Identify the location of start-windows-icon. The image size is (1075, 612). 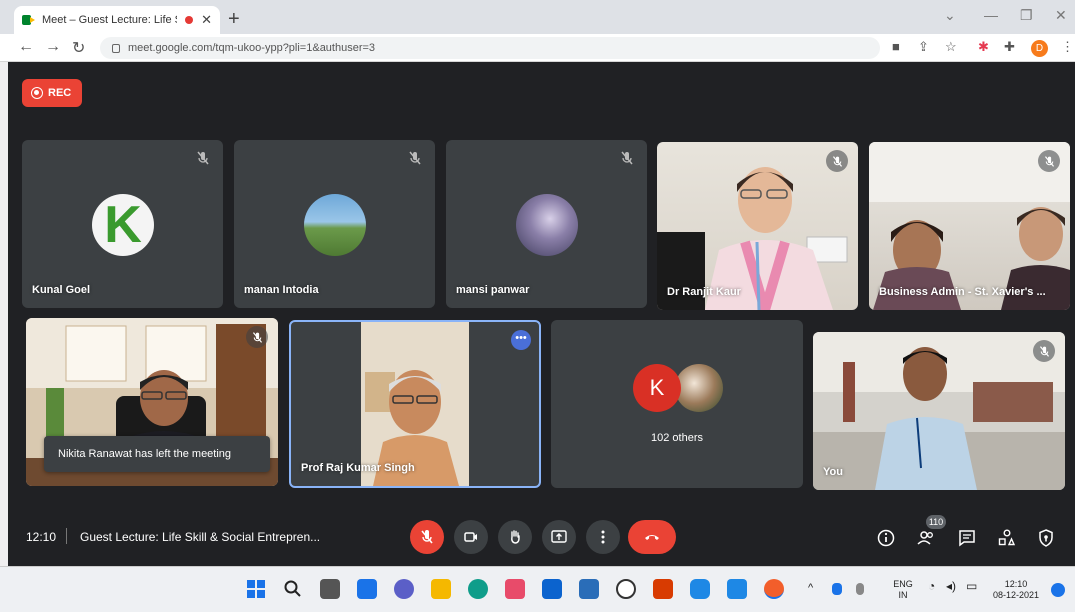
(256, 589).